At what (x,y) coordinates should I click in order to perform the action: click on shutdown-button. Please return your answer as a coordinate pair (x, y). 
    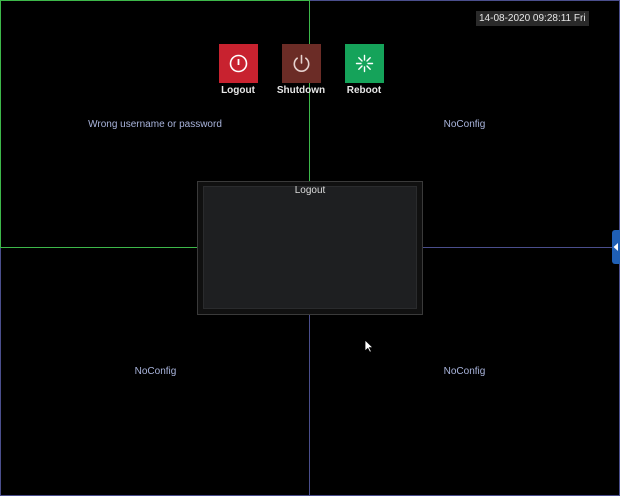
    Looking at the image, I should click on (301, 63).